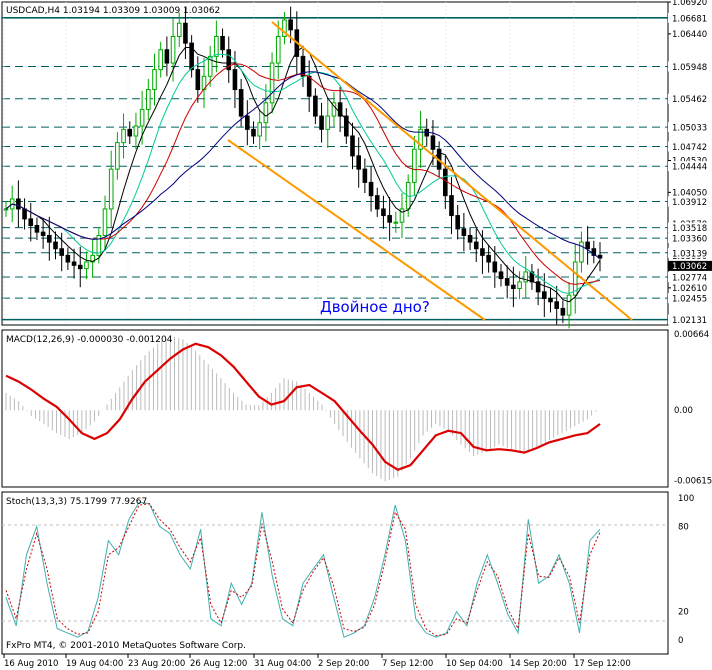 The image size is (712, 670). I want to click on stoch-axis: 100 80 20 0, so click(686, 570).